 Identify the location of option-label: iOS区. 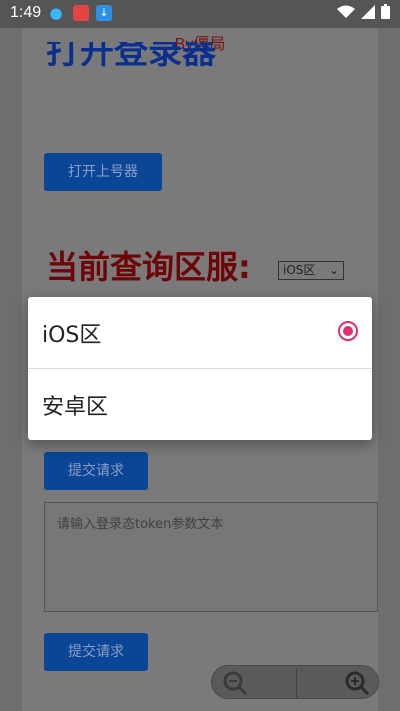
(72, 335).